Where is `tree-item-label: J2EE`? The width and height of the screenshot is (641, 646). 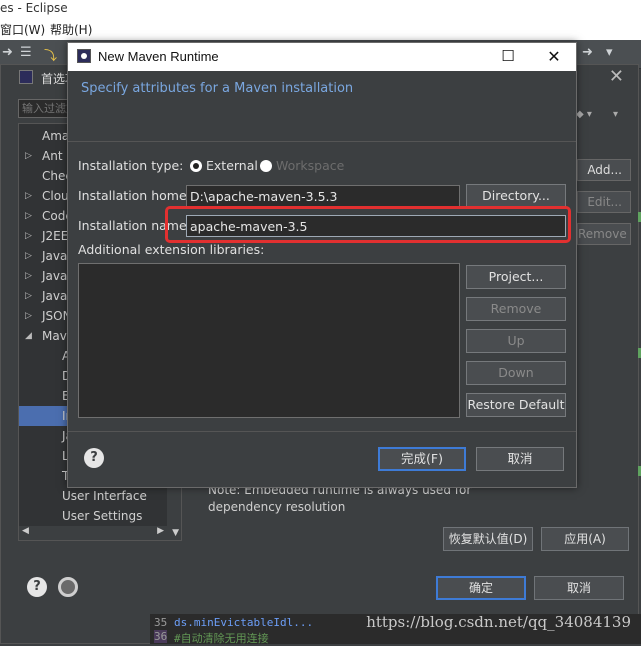 tree-item-label: J2EE is located at coordinates (55, 236).